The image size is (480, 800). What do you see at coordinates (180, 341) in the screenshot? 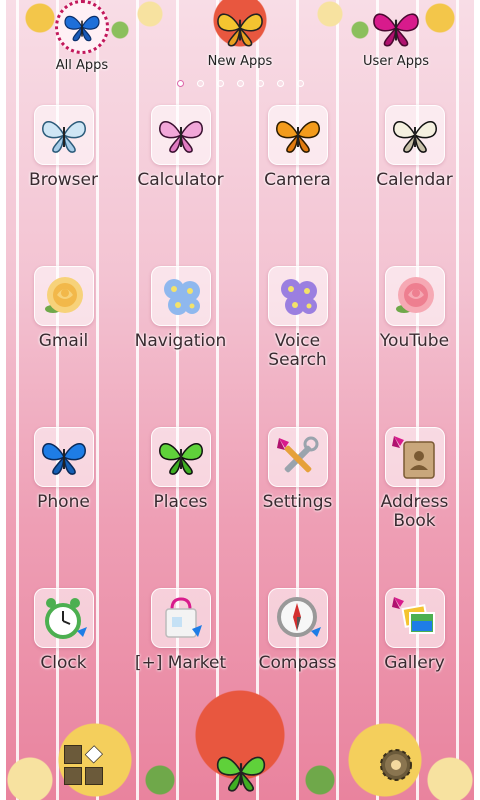
I see `app-label: Navigation` at bounding box center [180, 341].